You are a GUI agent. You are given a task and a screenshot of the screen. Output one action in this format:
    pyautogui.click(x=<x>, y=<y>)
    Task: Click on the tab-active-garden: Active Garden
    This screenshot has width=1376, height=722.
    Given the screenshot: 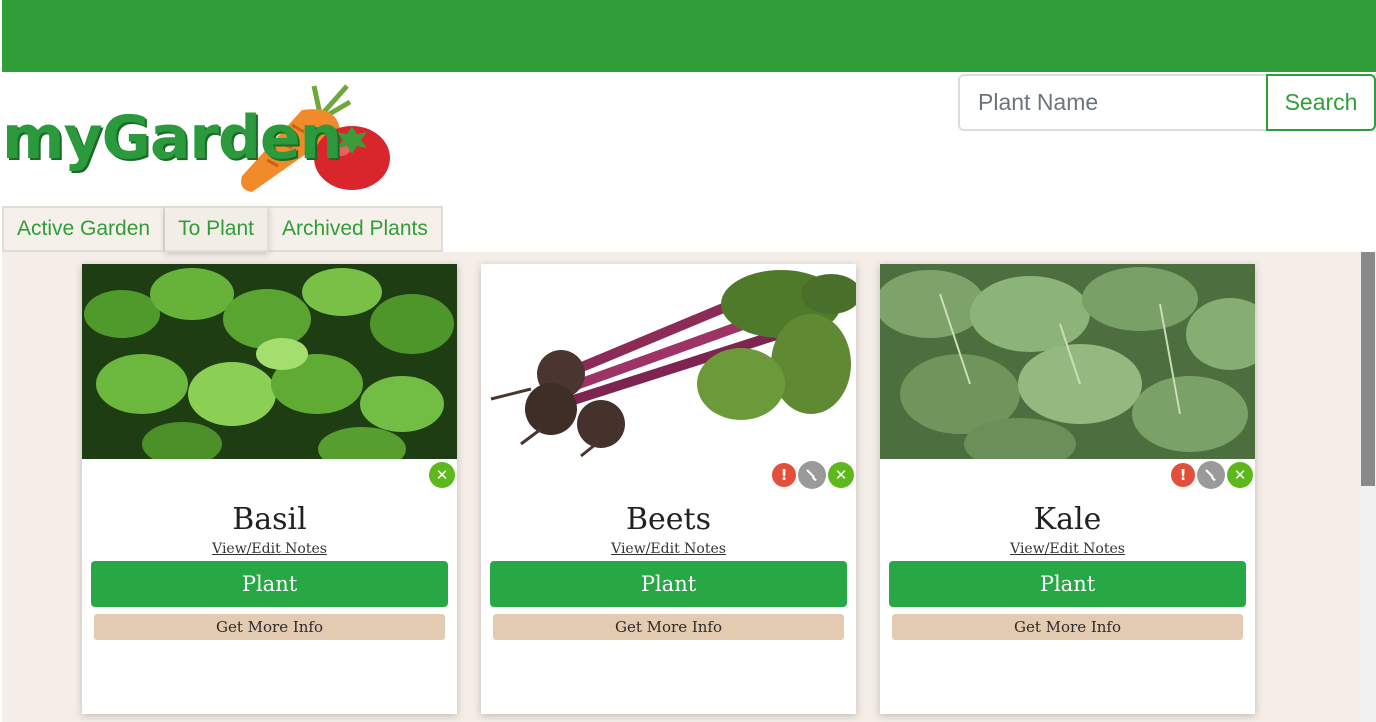 What is the action you would take?
    pyautogui.click(x=84, y=229)
    